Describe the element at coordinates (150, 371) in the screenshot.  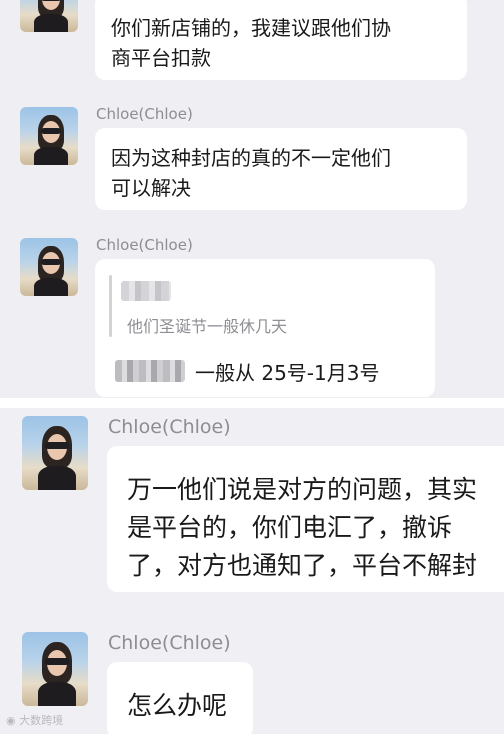
I see `redacted-mention` at that location.